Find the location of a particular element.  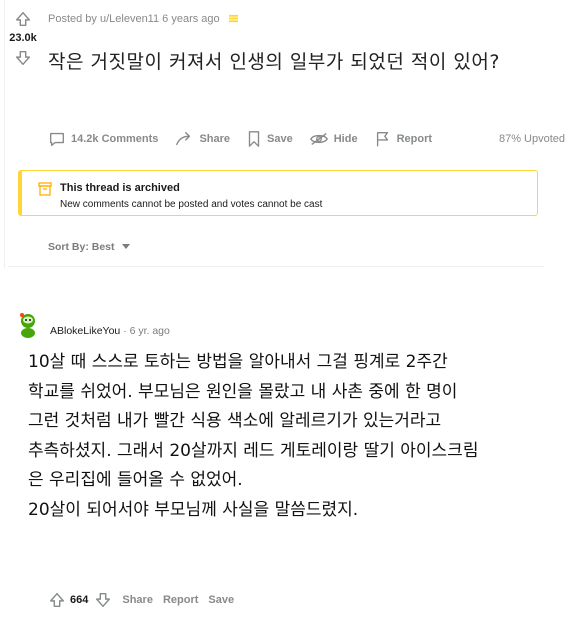

comment-line: 추측하셨지. 그래서 20살까지 레드 게토레이랑 딸기 아이스크림 is located at coordinates (253, 450).